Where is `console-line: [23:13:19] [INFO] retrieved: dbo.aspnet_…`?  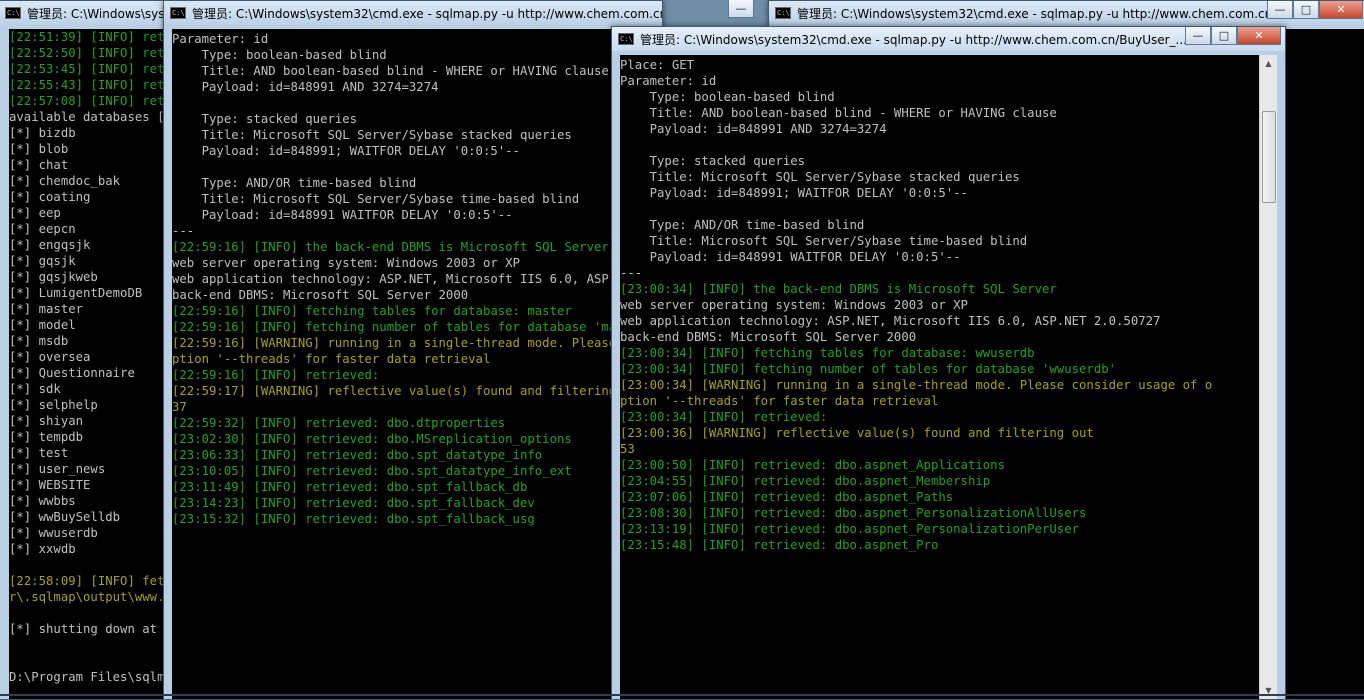 console-line: [23:13:19] [INFO] retrieved: dbo.aspnet_… is located at coordinates (850, 529).